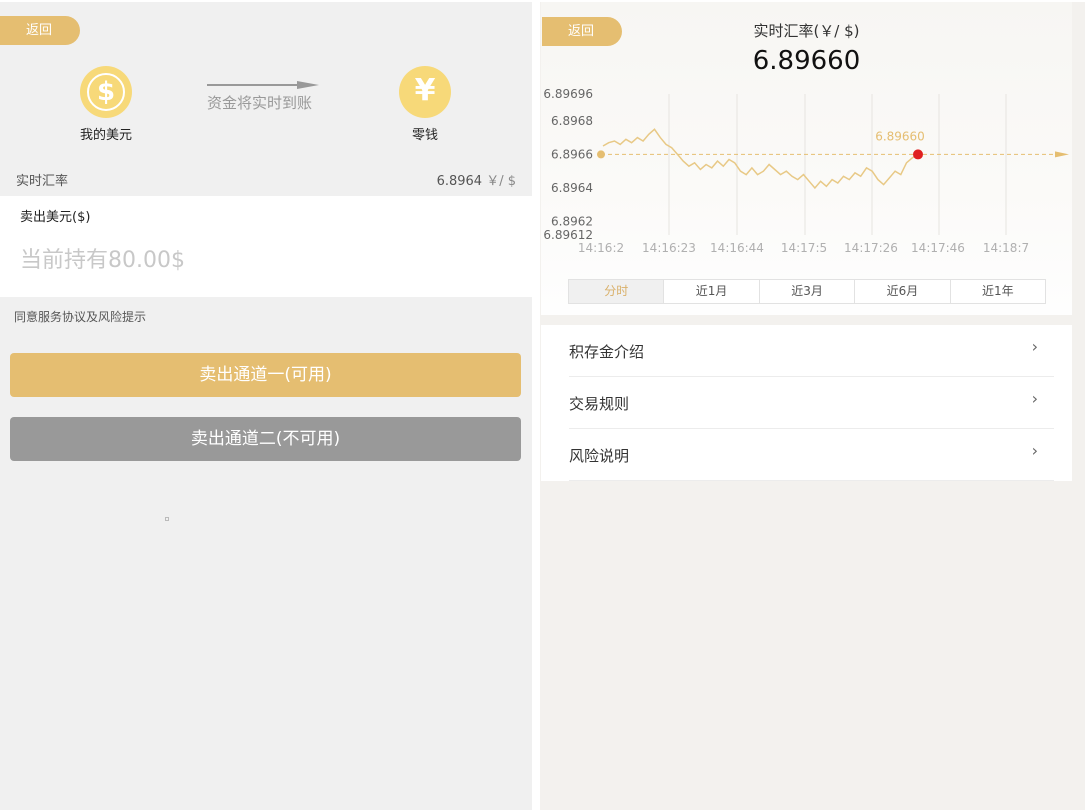 This screenshot has height=810, width=1085. Describe the element at coordinates (806, 61) in the screenshot. I see `current-price: 6.89660` at that location.